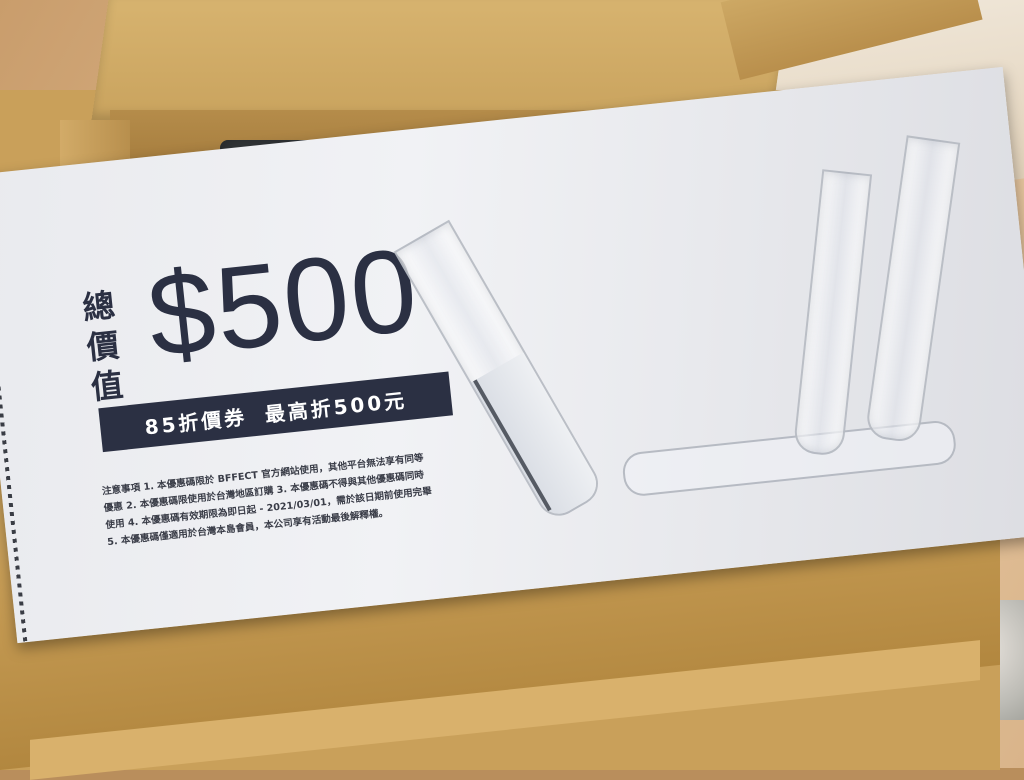 Image resolution: width=1024 pixels, height=780 pixels. What do you see at coordinates (98, 307) in the screenshot?
I see `title-char: 總` at bounding box center [98, 307].